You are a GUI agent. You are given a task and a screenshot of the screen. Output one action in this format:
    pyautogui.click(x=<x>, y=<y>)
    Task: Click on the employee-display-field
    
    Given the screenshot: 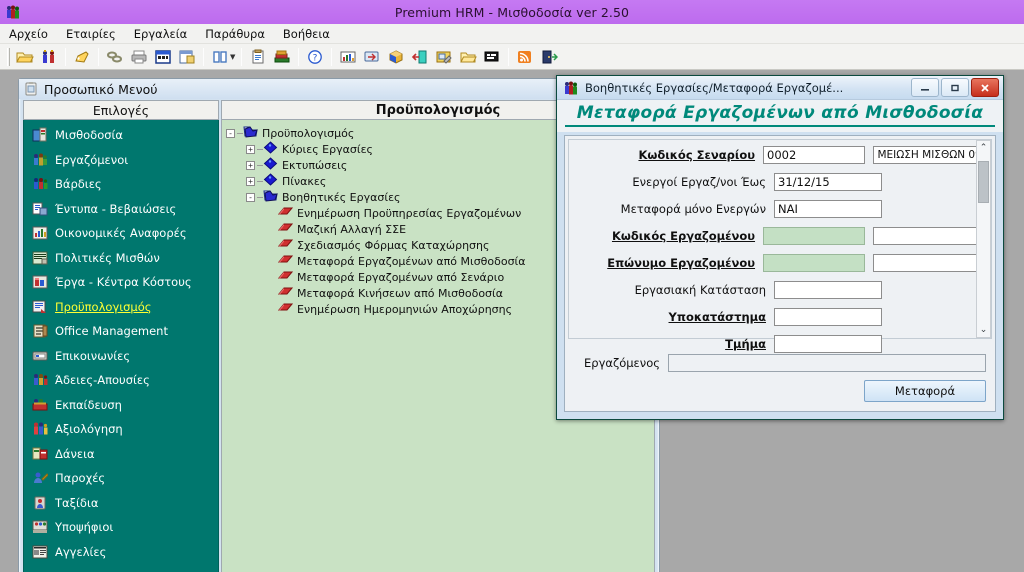 What is the action you would take?
    pyautogui.click(x=827, y=362)
    